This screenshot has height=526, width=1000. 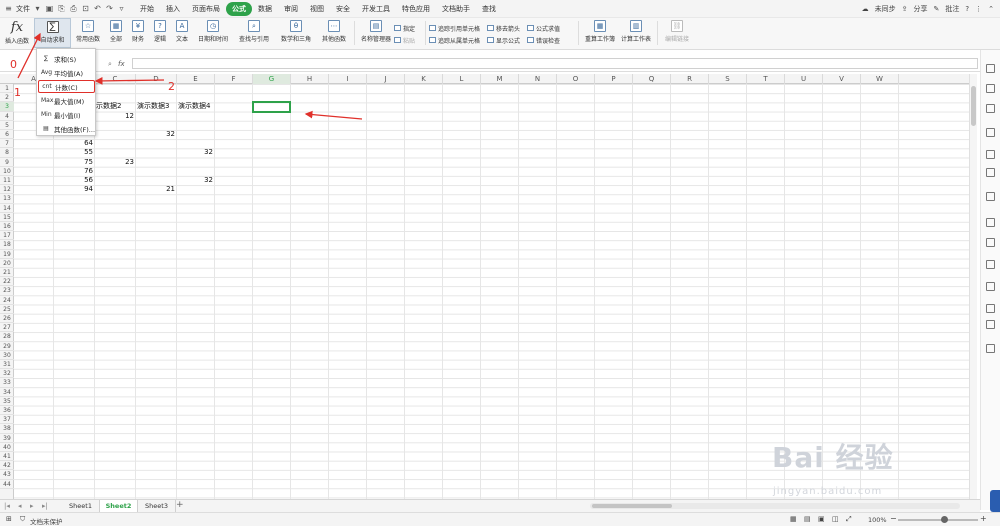 What do you see at coordinates (551, 28) in the screenshot?
I see `eval-formula-button: 公式求值` at bounding box center [551, 28].